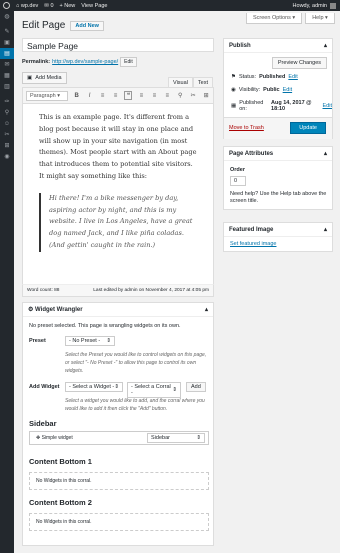 Image resolution: width=340 pixels, height=553 pixels. What do you see at coordinates (233, 90) in the screenshot?
I see `eye-icon: ◉` at bounding box center [233, 90].